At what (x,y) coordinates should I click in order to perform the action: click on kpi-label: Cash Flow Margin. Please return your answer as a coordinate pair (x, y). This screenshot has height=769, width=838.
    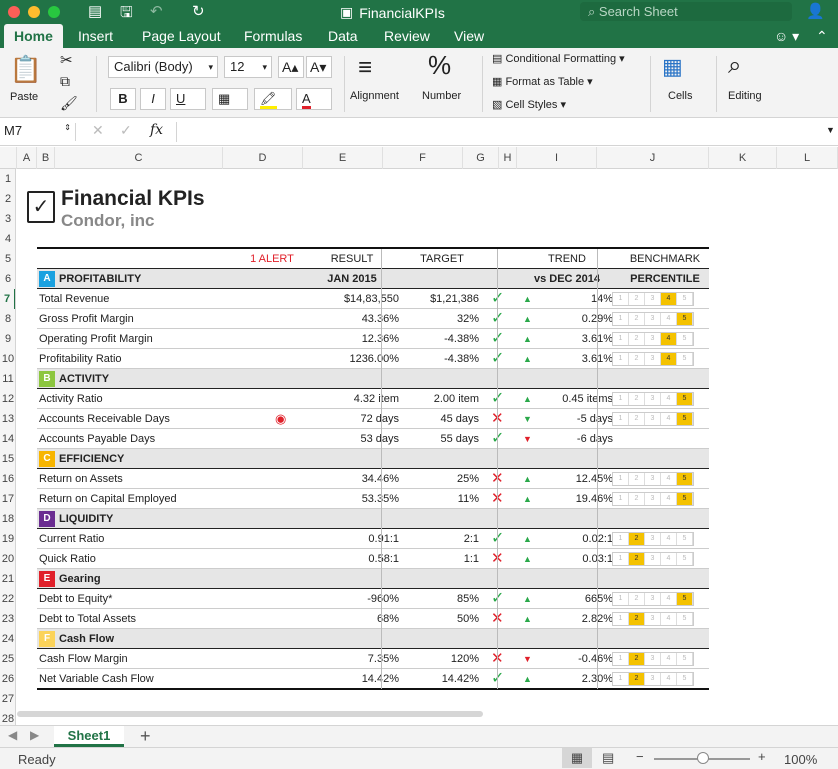
    Looking at the image, I should click on (83, 659).